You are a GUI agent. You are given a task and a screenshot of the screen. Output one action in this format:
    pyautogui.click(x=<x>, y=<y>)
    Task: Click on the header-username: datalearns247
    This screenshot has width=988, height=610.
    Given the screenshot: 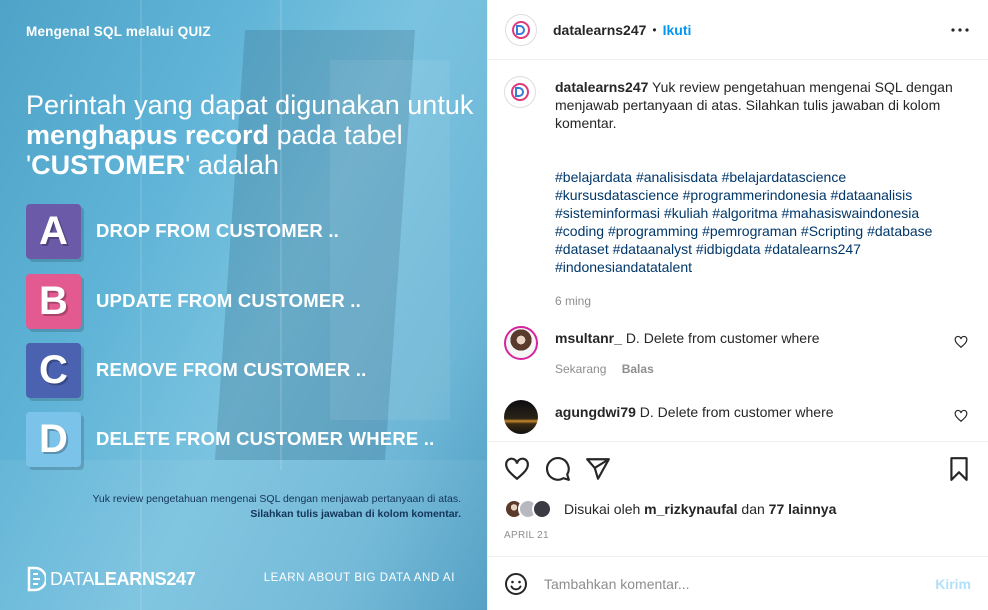 What is the action you would take?
    pyautogui.click(x=599, y=30)
    